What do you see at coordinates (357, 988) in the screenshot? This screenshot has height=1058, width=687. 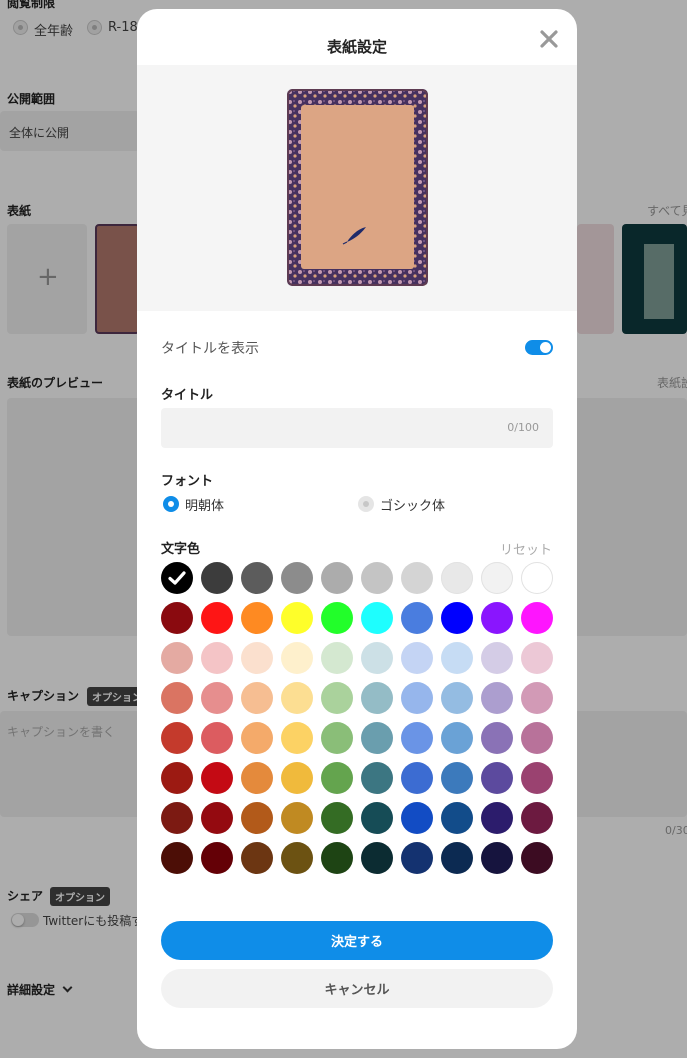 I see `cancel-button: キャンセル` at bounding box center [357, 988].